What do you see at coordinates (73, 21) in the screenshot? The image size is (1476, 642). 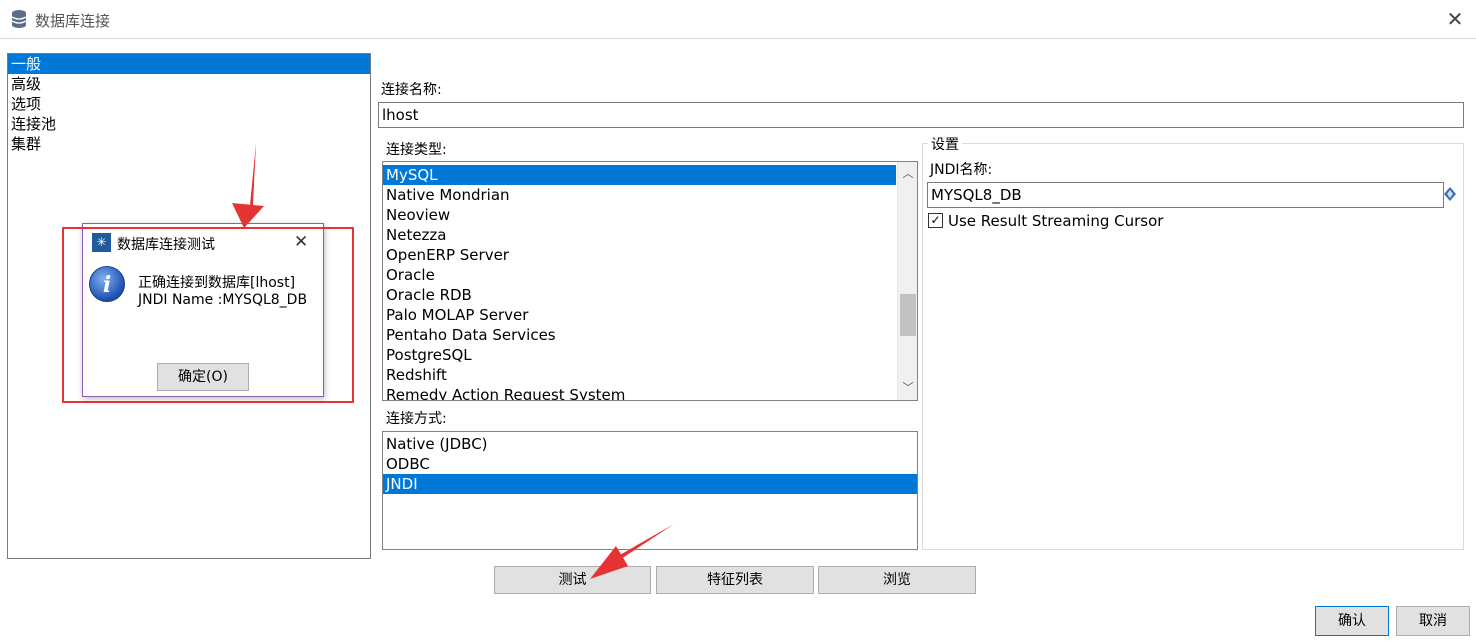 I see `window-title: 数据库连接` at bounding box center [73, 21].